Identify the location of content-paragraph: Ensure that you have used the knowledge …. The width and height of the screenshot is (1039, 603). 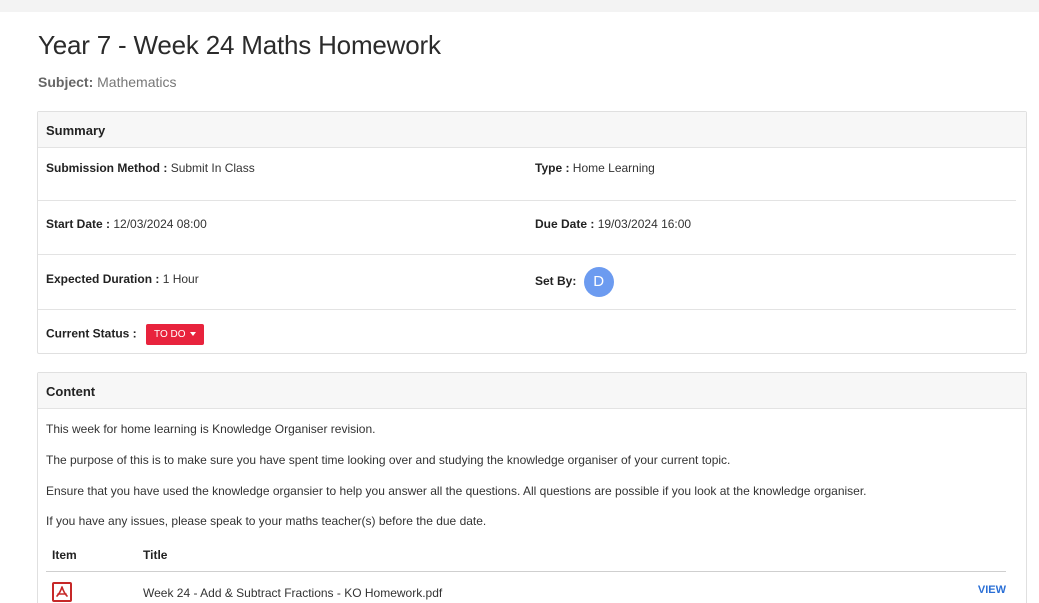
(456, 491).